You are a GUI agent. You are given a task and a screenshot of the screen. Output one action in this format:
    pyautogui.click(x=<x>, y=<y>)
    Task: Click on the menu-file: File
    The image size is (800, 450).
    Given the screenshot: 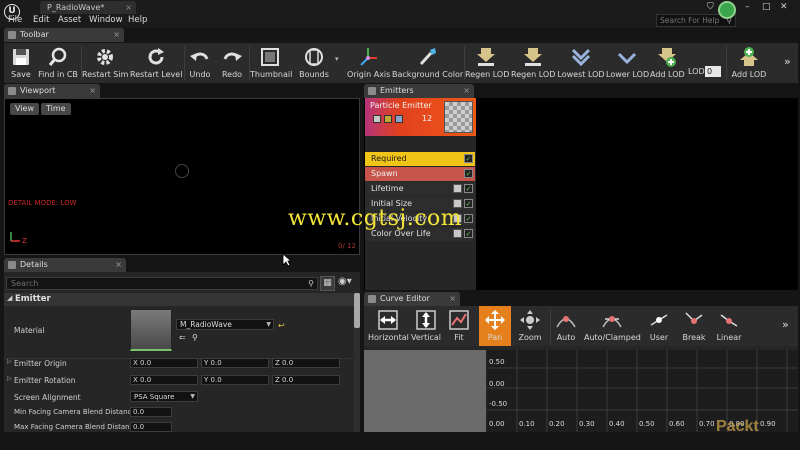 What is the action you would take?
    pyautogui.click(x=15, y=20)
    